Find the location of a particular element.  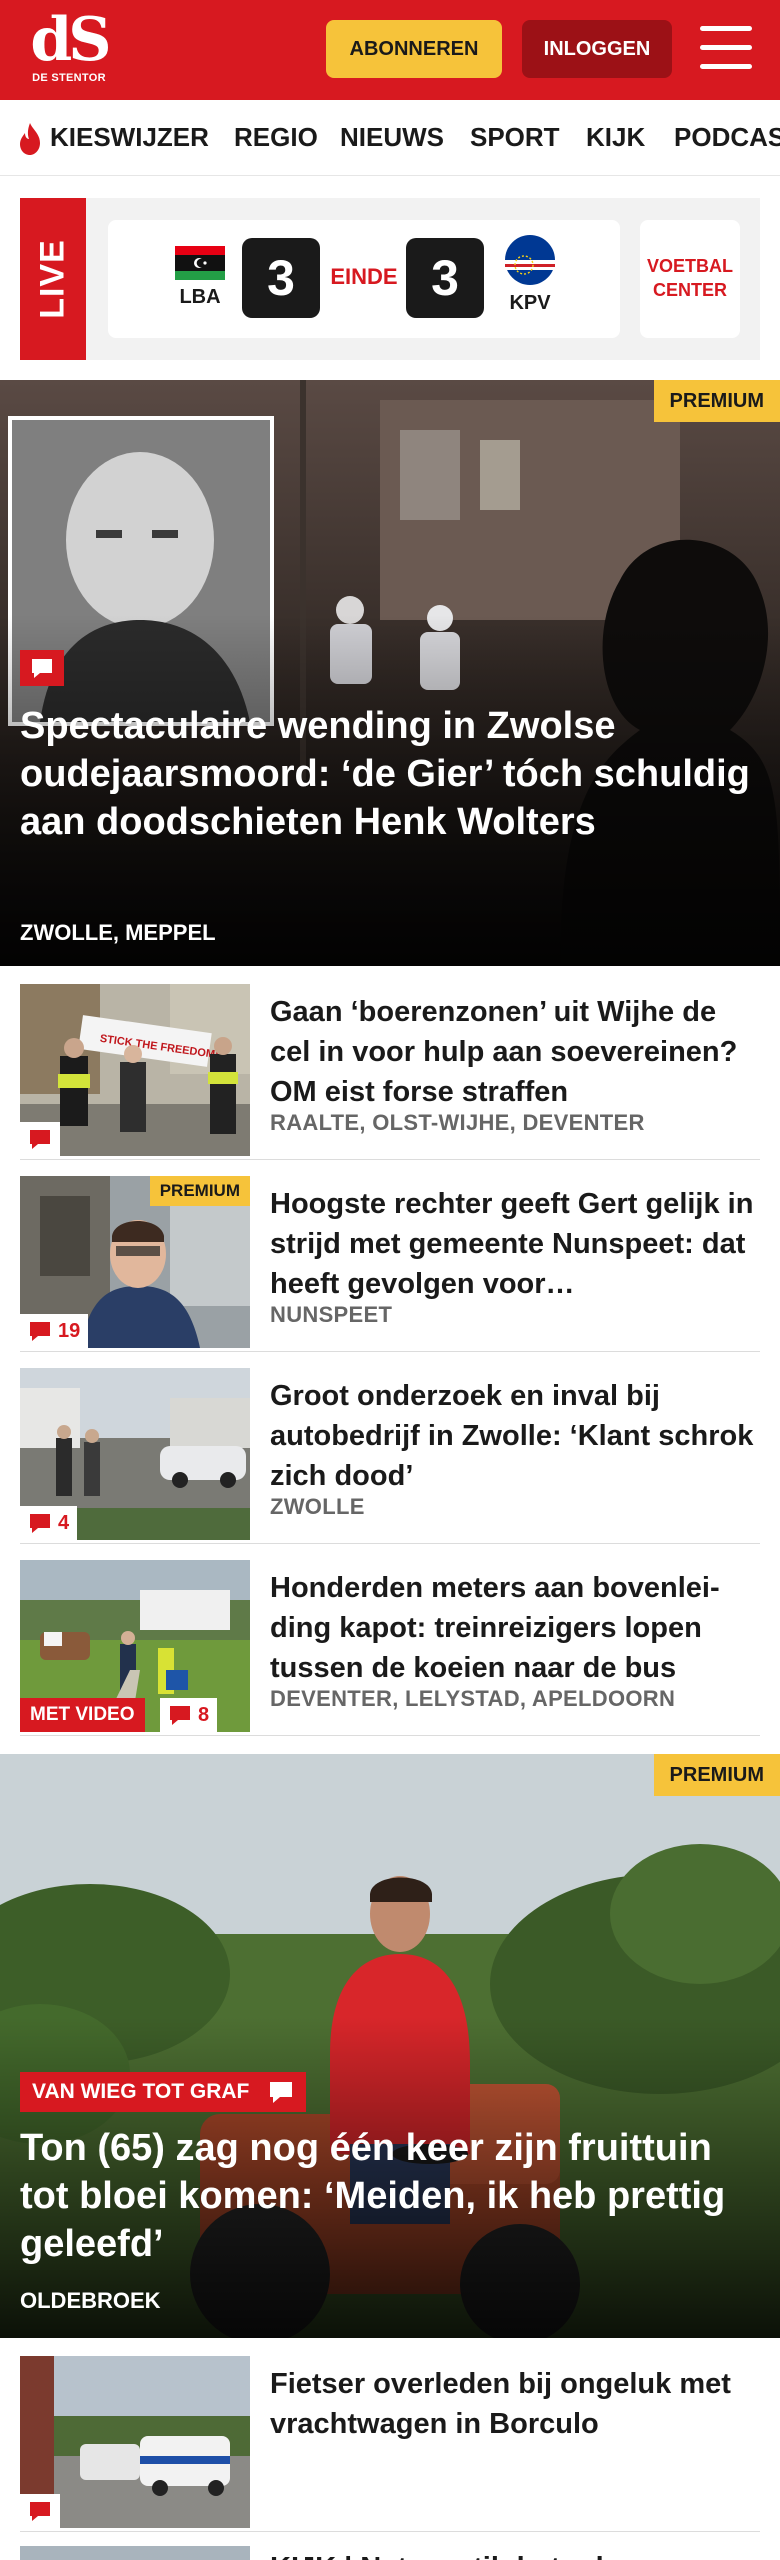

article-thumbnail: 4 is located at coordinates (135, 1454).